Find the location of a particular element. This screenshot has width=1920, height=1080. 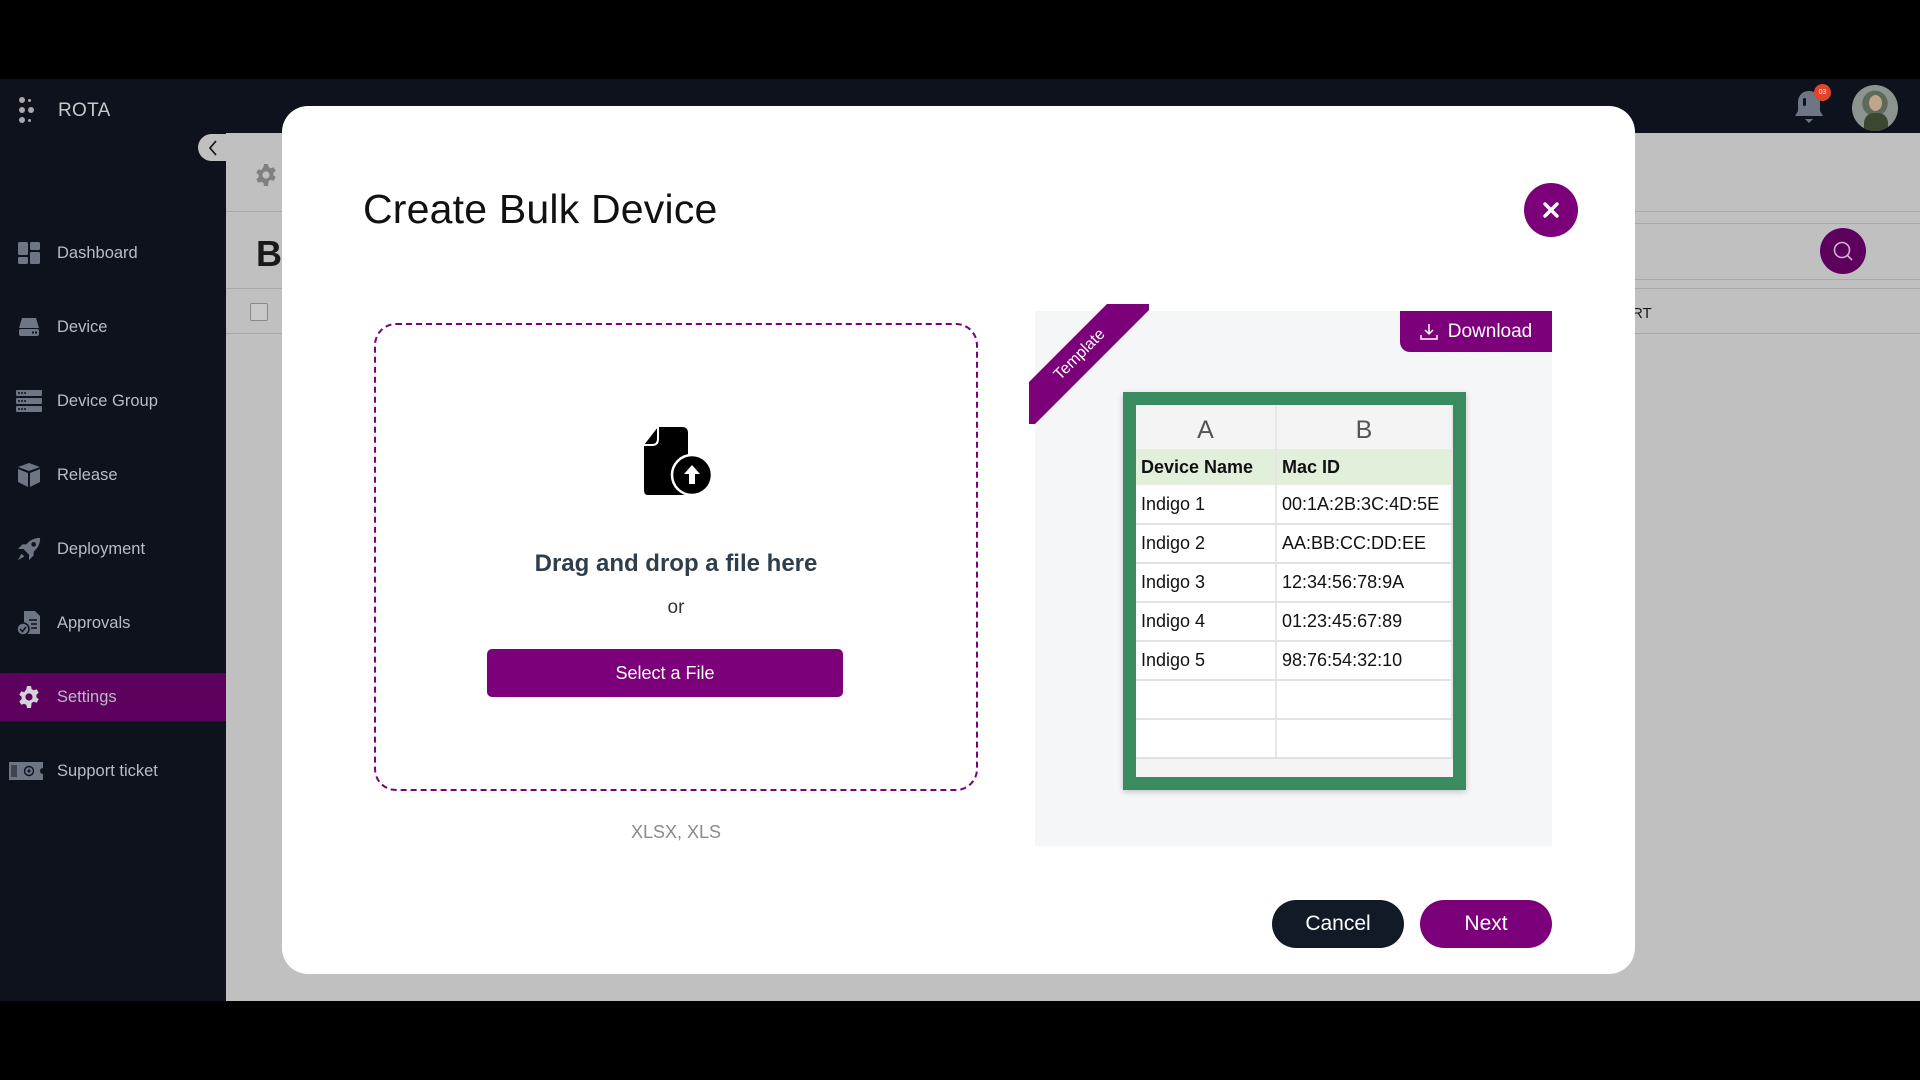

dashboard-icon is located at coordinates (29, 253).